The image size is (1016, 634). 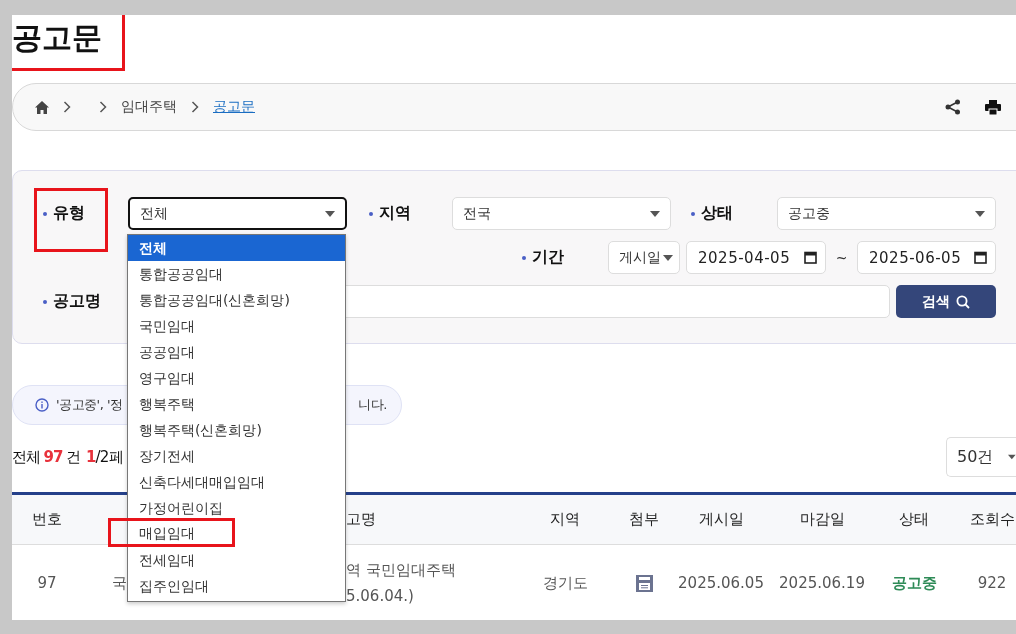 What do you see at coordinates (236, 300) in the screenshot?
I see `dropdown-option: 통합공공임대(신혼희망)` at bounding box center [236, 300].